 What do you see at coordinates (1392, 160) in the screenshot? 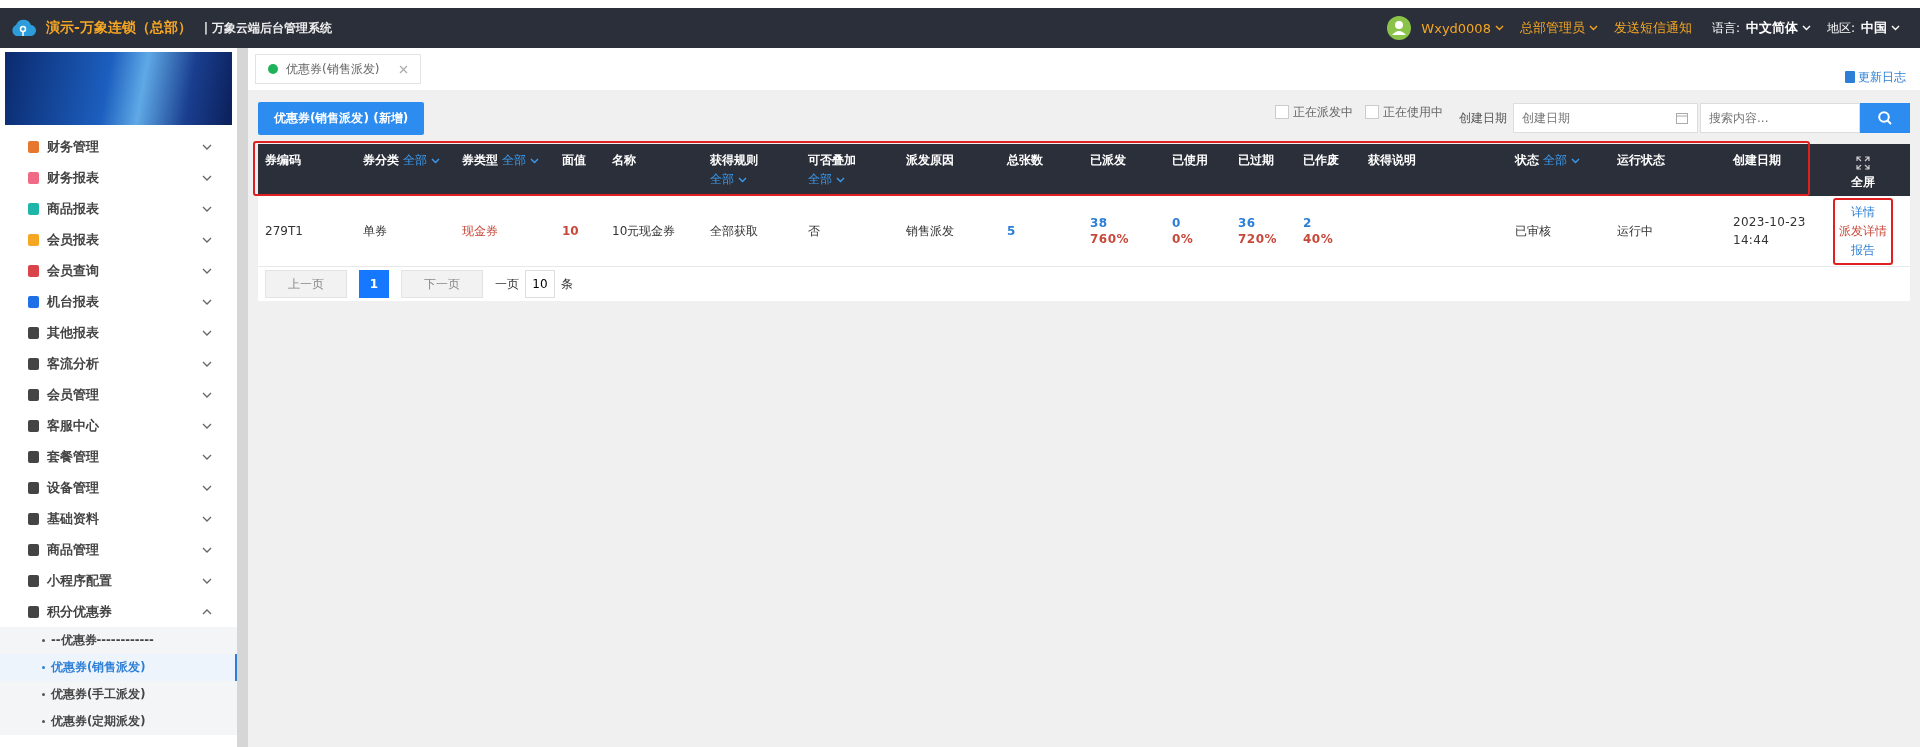
I see `column-header: 获得说明` at bounding box center [1392, 160].